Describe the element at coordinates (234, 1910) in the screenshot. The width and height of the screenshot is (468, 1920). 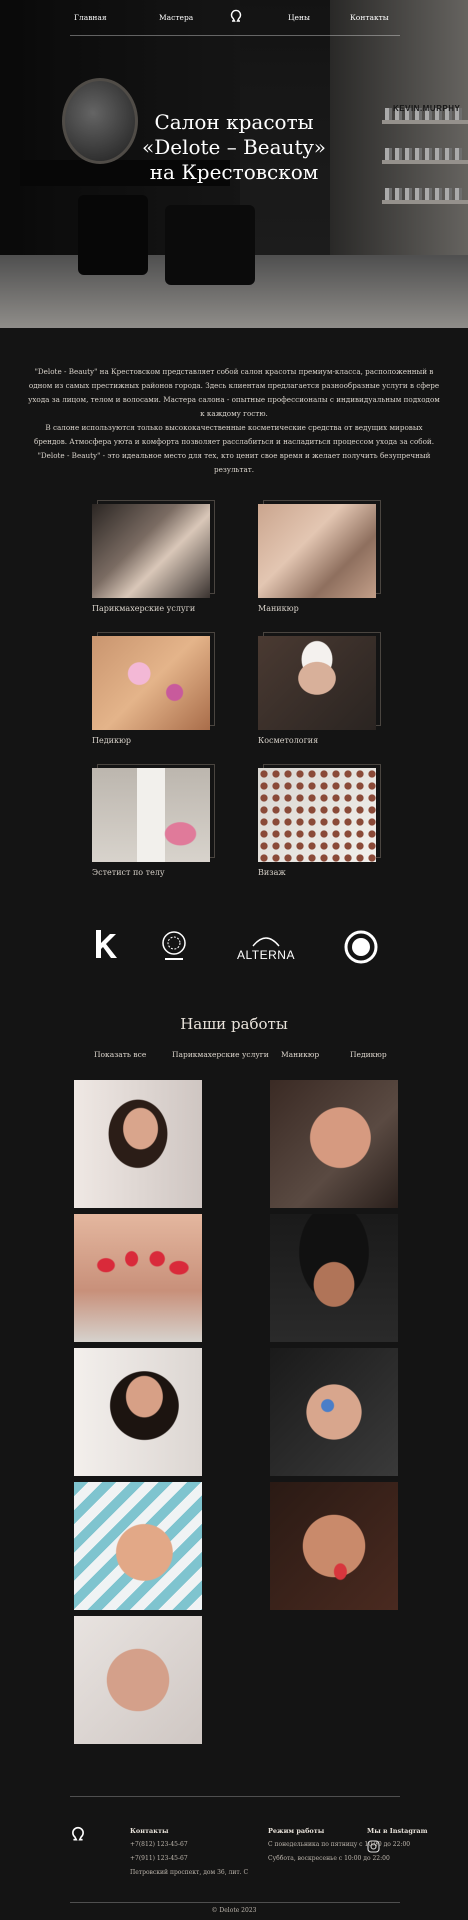
I see `copyright: © Delote 2023` at that location.